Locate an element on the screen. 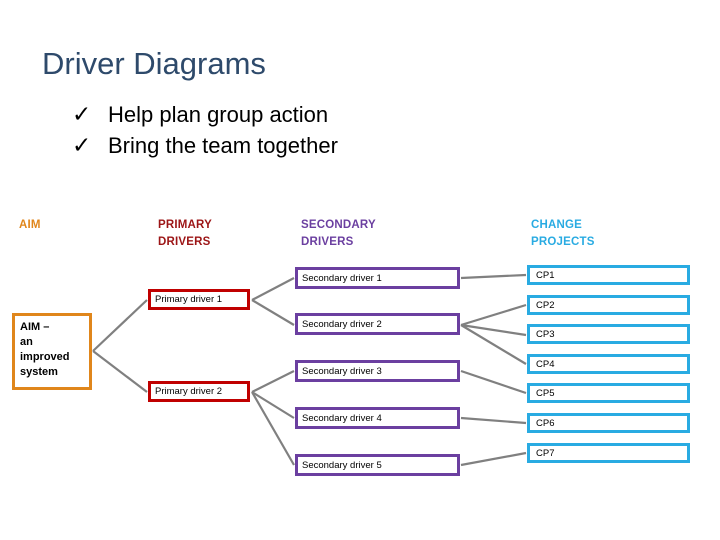 The height and width of the screenshot is (540, 720). bullet-text: Help plan group action is located at coordinates (218, 114).